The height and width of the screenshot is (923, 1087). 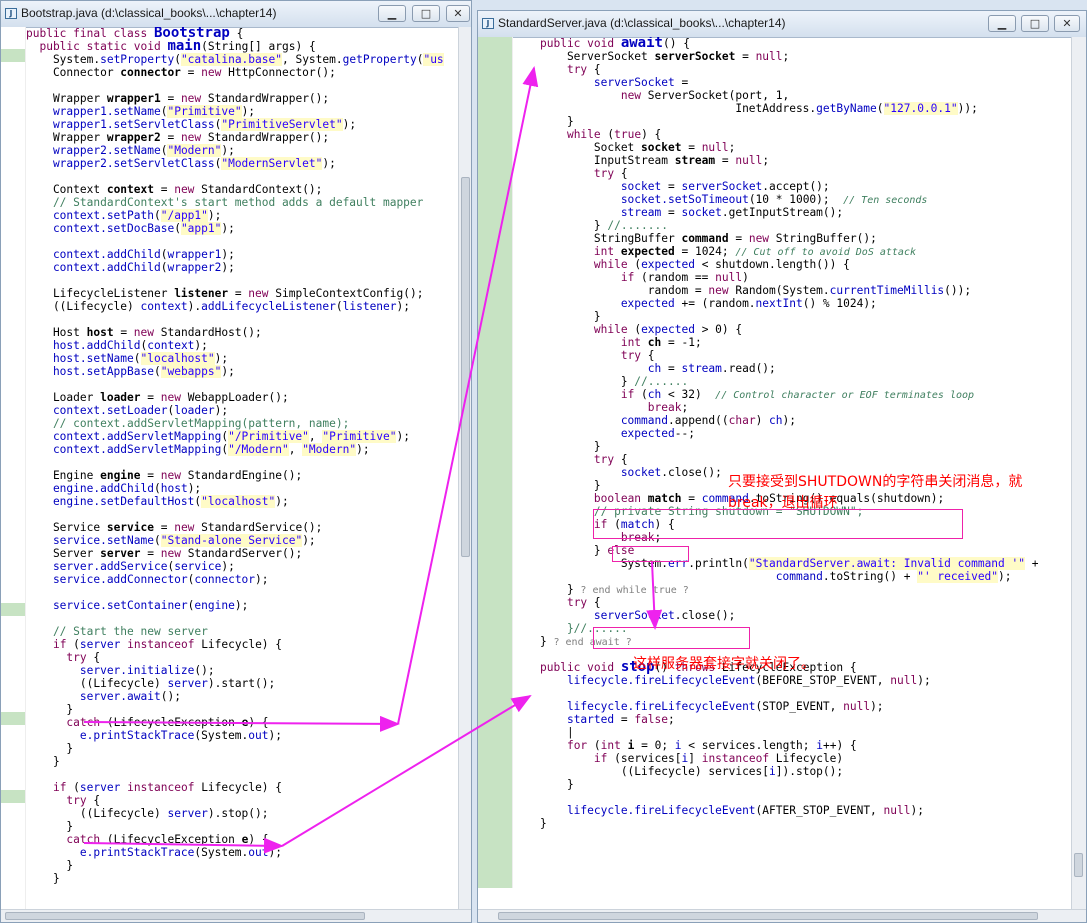 What do you see at coordinates (406, 770) in the screenshot?
I see `stop-method-arrow` at bounding box center [406, 770].